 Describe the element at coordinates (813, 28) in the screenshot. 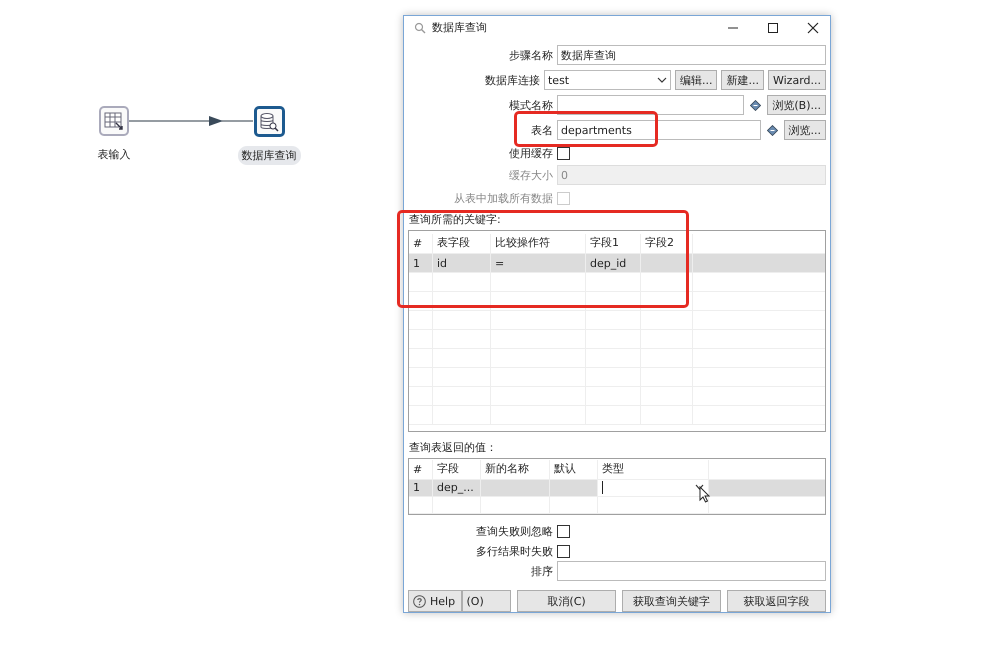

I see `close-icon` at that location.